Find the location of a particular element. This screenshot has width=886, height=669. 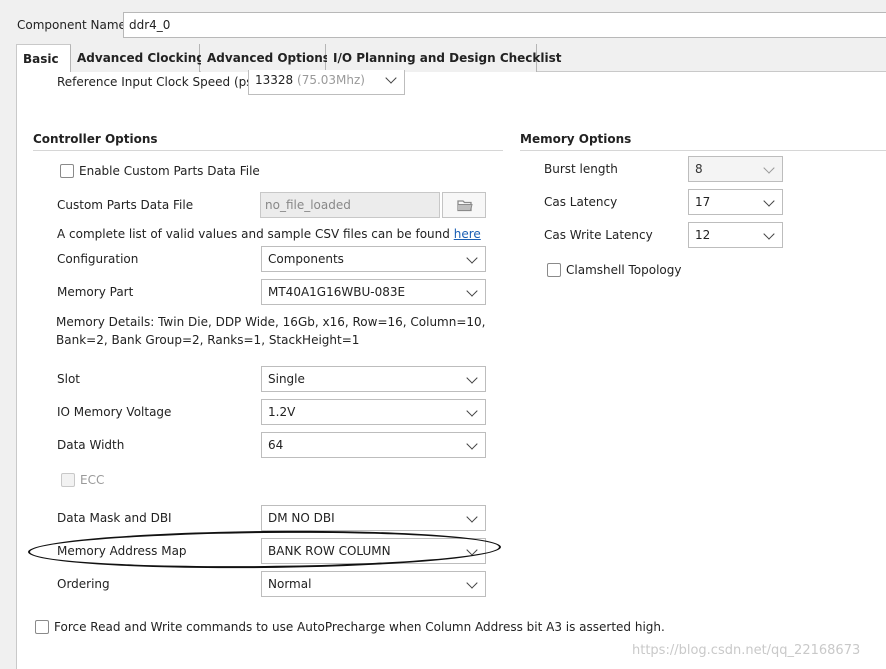

component-name-label: Component Name is located at coordinates (71, 25).